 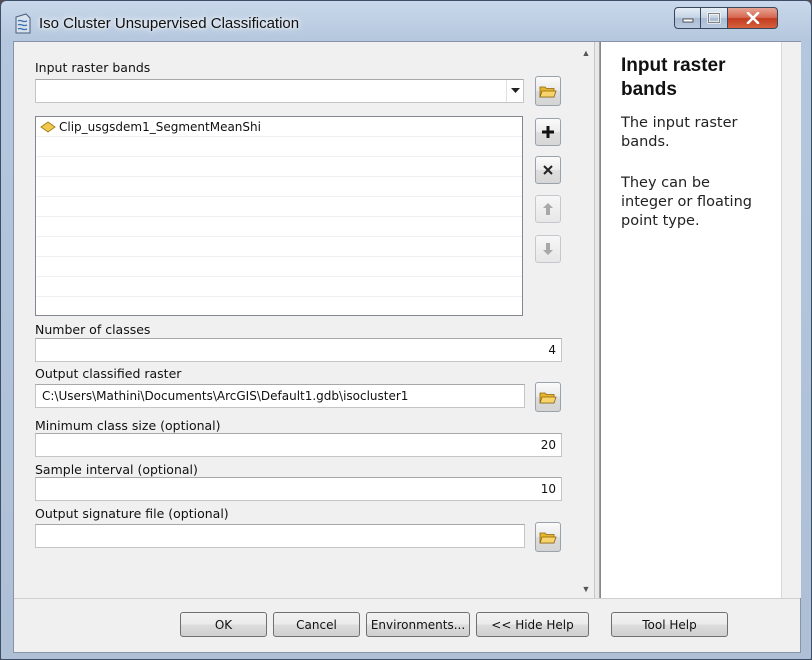 What do you see at coordinates (116, 469) in the screenshot?
I see `sample-interval-label: Sample interval (optional)` at bounding box center [116, 469].